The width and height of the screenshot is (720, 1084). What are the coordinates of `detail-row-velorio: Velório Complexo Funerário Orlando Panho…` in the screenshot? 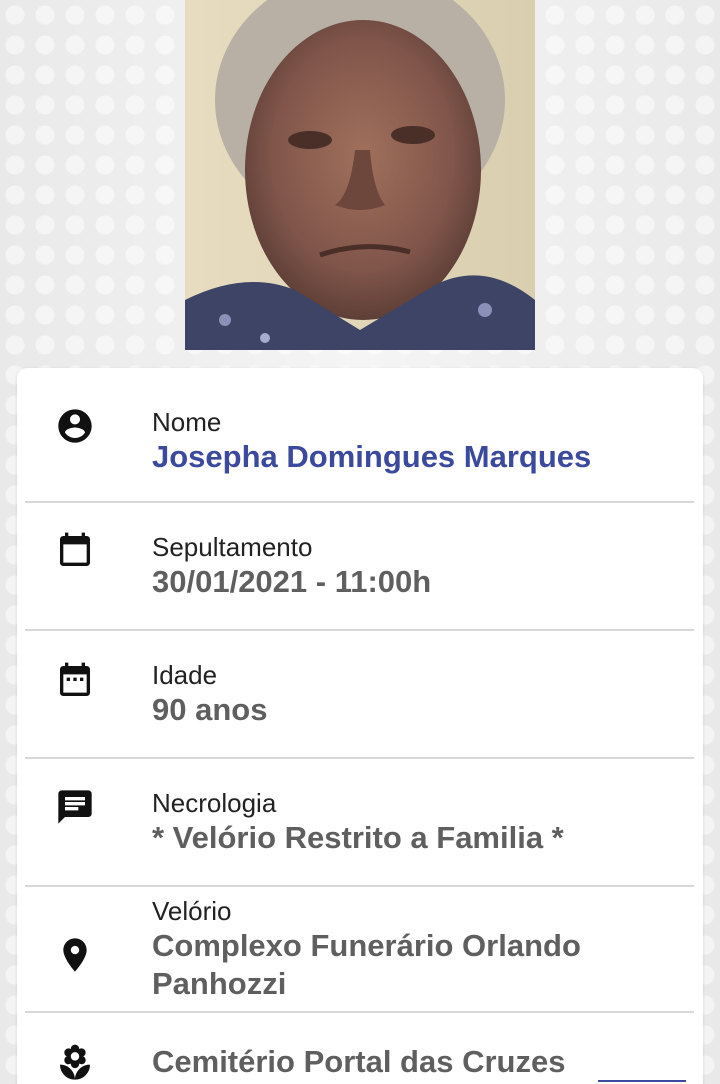 It's located at (359, 950).